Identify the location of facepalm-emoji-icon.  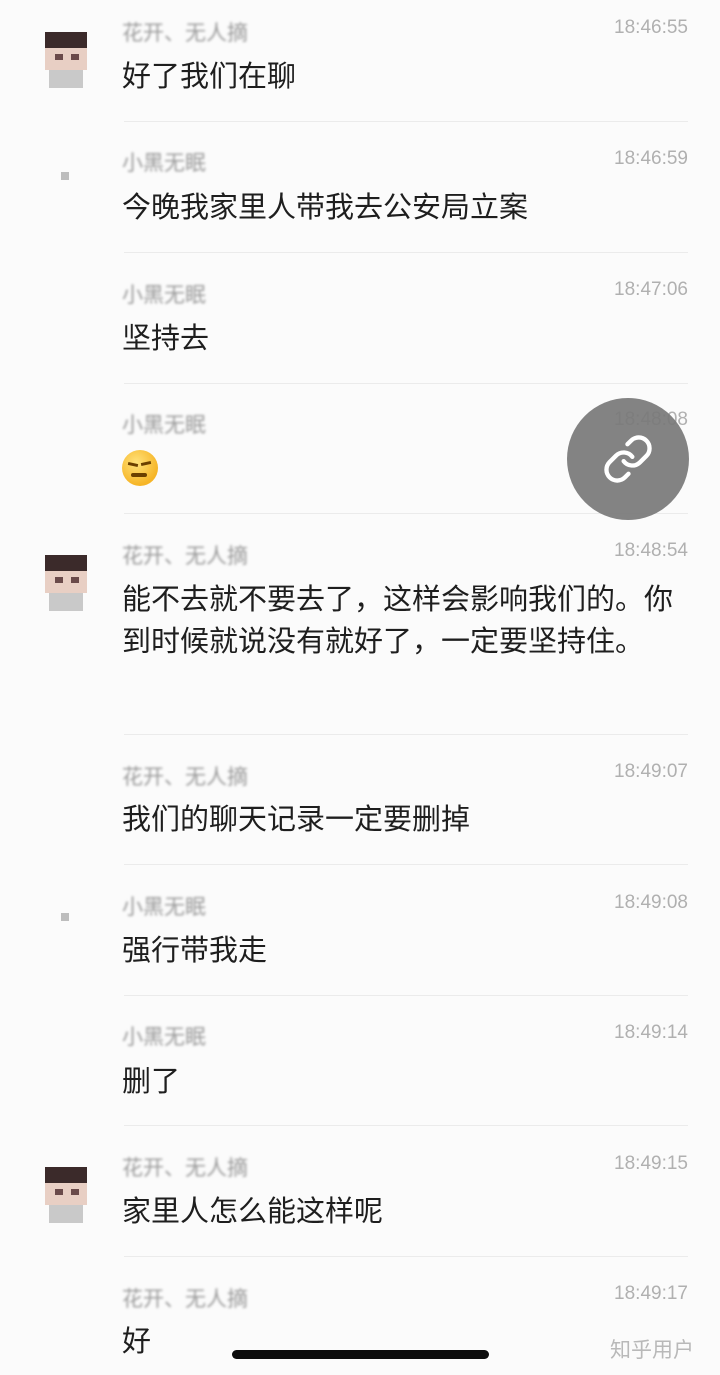
(140, 468).